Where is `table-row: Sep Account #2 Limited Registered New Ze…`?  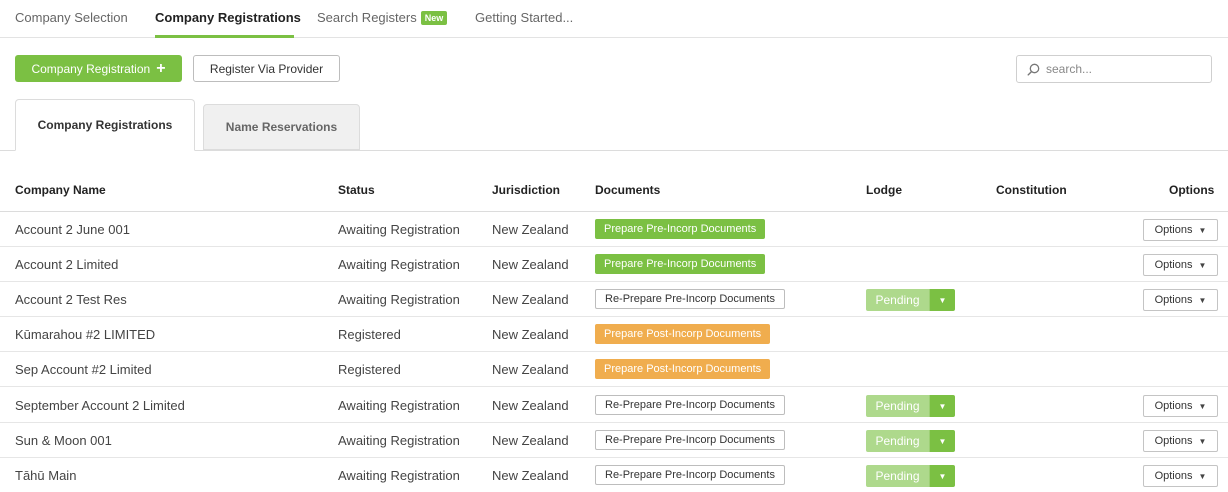 table-row: Sep Account #2 Limited Registered New Ze… is located at coordinates (614, 369).